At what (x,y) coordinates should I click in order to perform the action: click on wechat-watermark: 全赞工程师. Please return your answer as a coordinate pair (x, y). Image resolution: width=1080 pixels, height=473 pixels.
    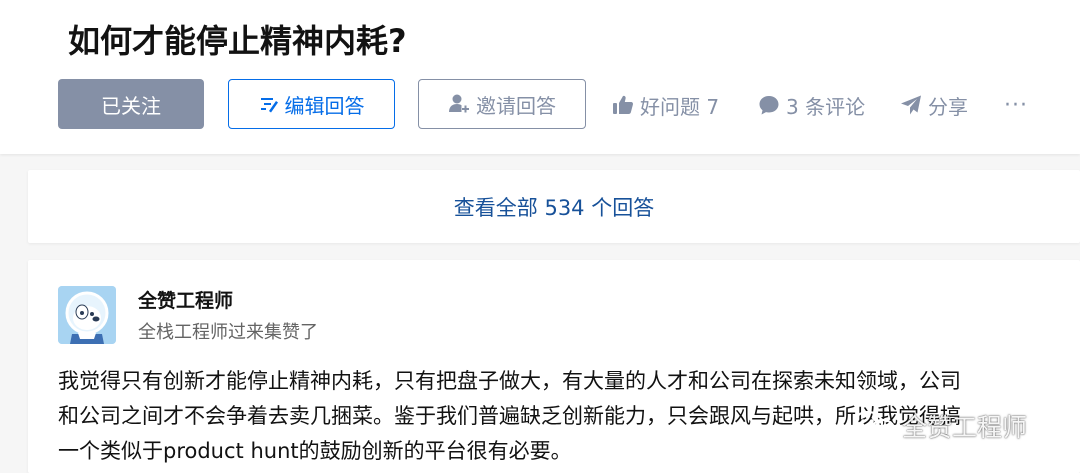
    Looking at the image, I should click on (939, 426).